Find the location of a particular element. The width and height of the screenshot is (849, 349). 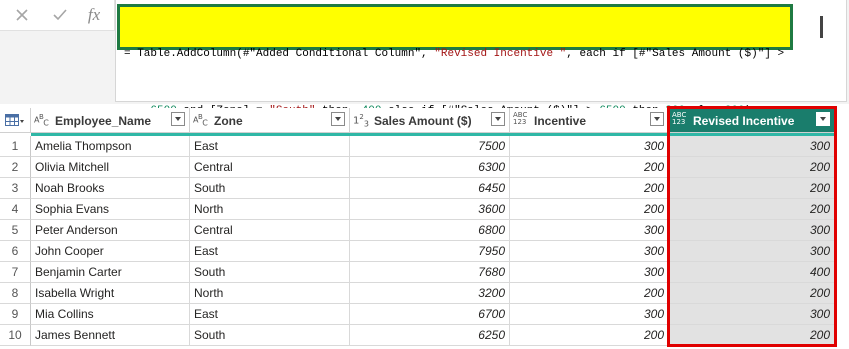

column-header-employee-name: ABC Employee_Name is located at coordinates (110, 120).